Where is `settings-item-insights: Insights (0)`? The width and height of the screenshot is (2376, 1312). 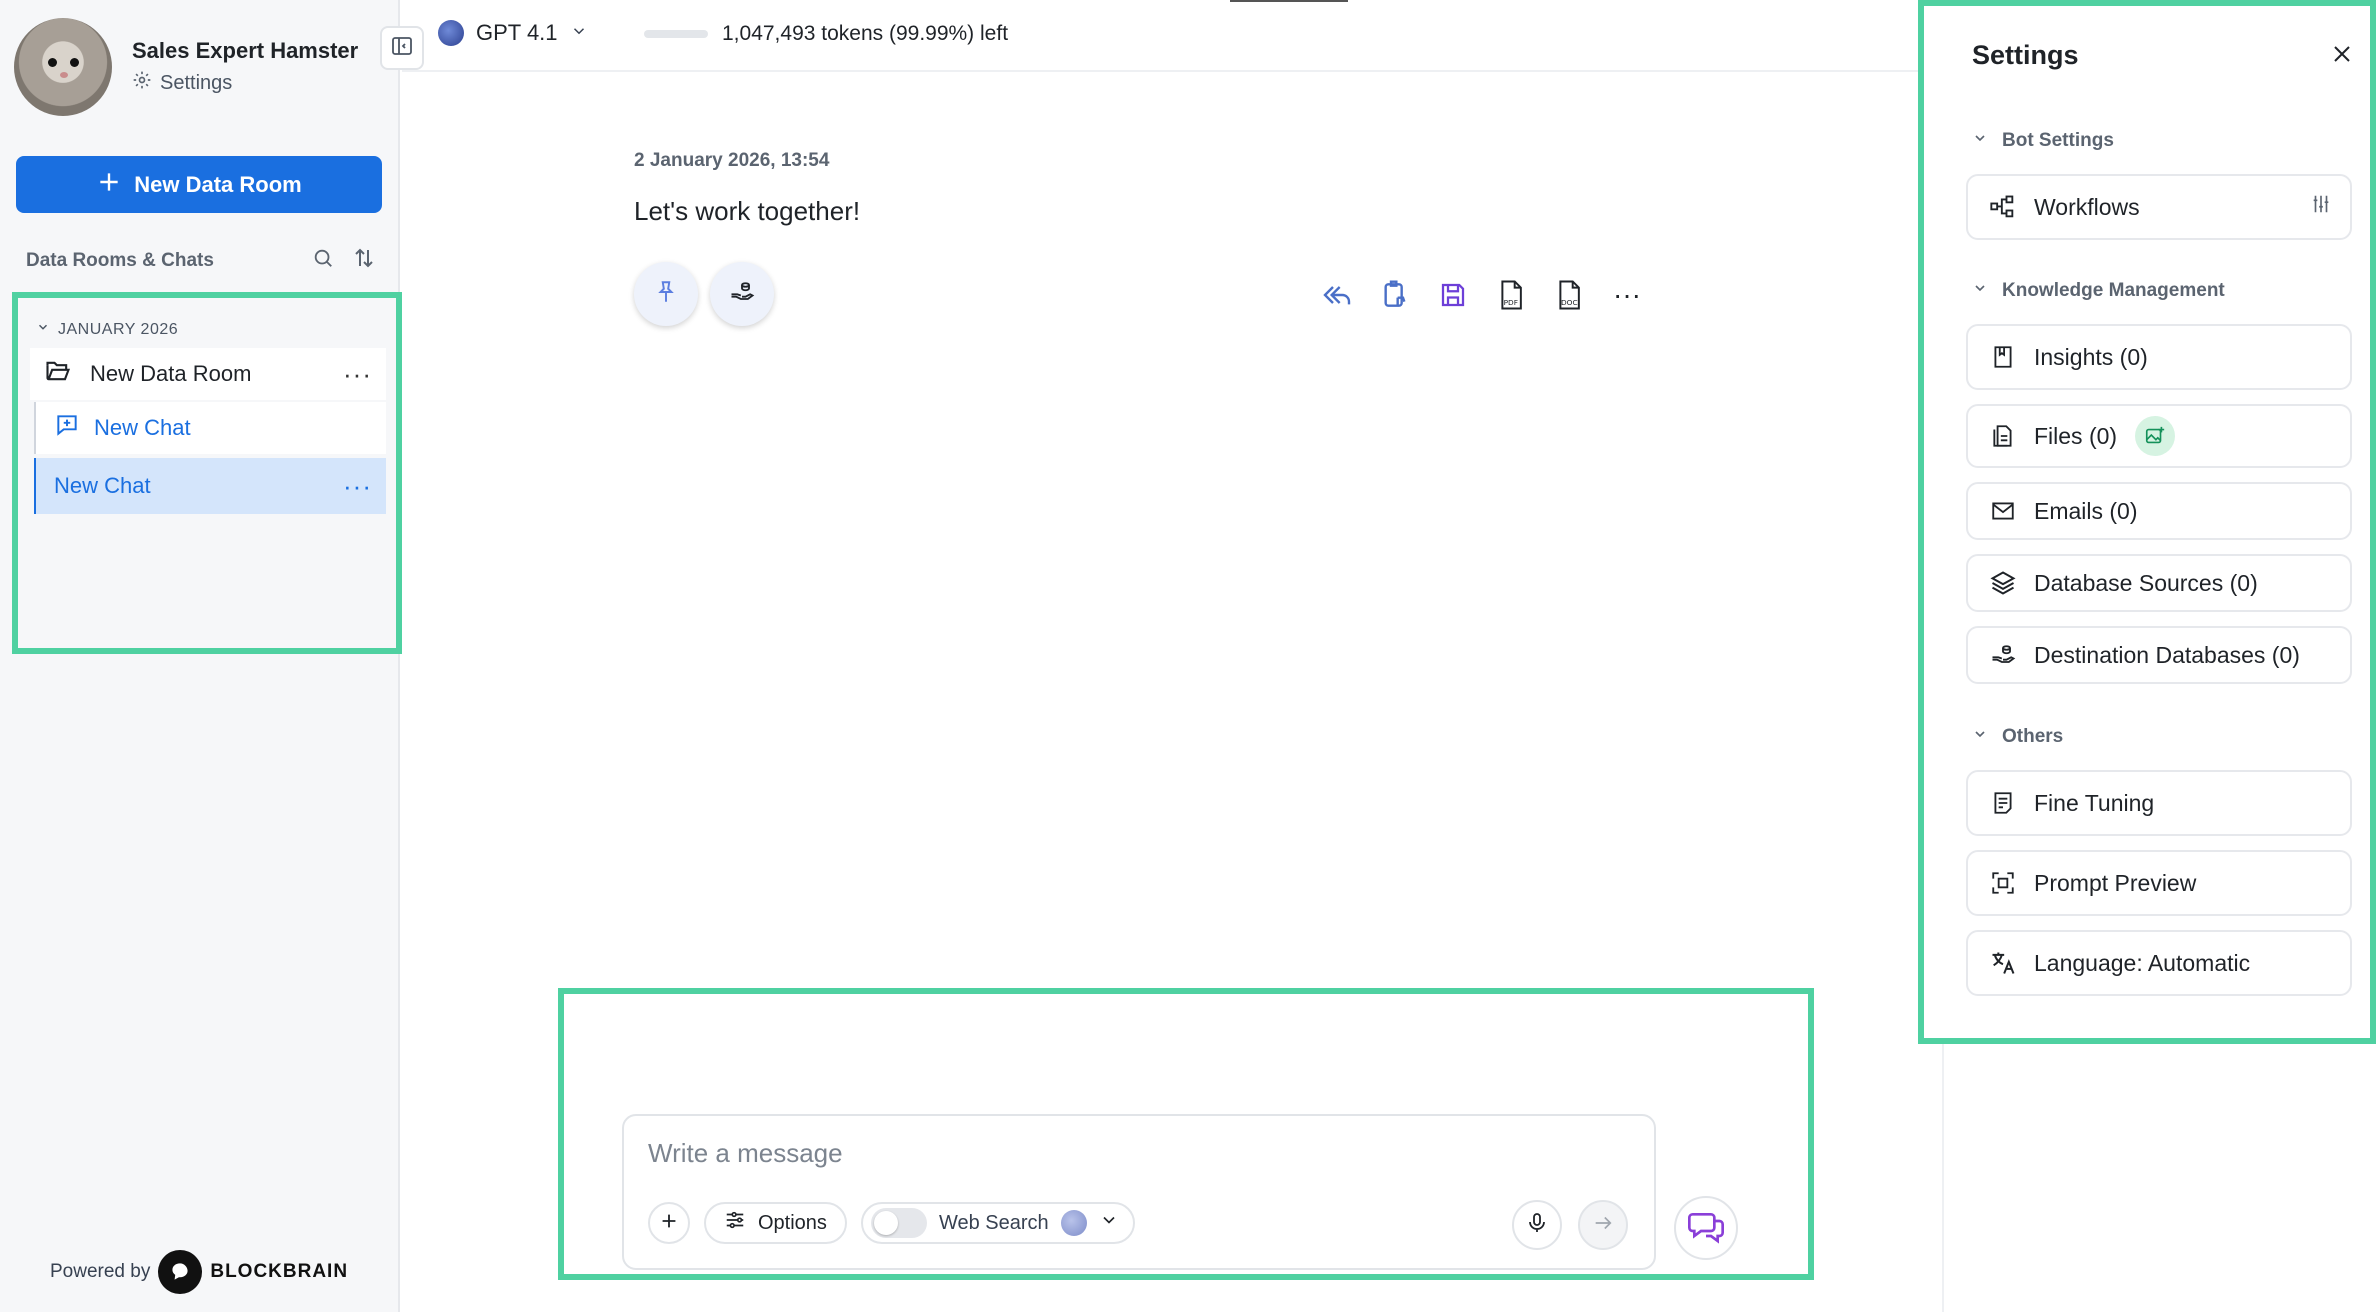
settings-item-insights: Insights (0) is located at coordinates (2159, 357).